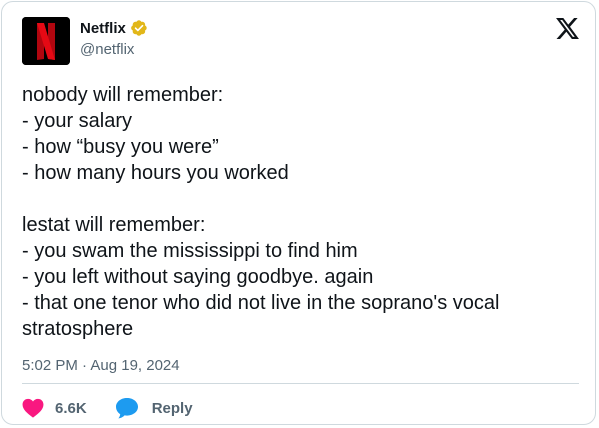  What do you see at coordinates (172, 408) in the screenshot?
I see `reply-label: Reply` at bounding box center [172, 408].